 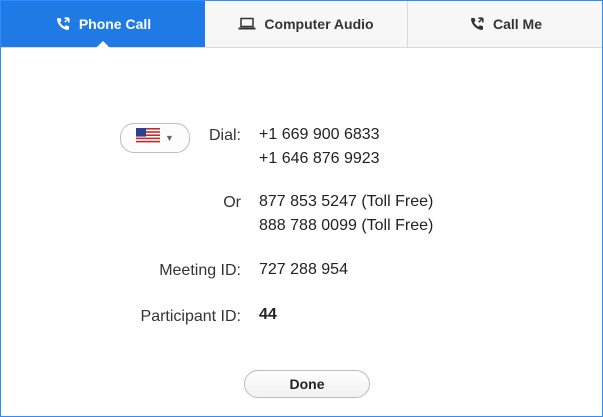 I want to click on dial-number-1: +1 669 900 6833, so click(x=319, y=134).